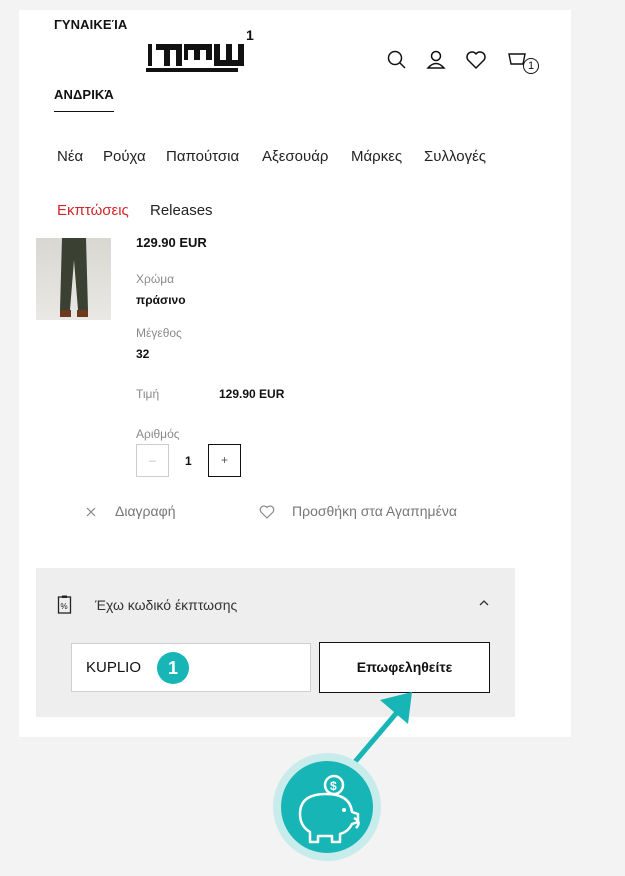 The image size is (625, 876). What do you see at coordinates (374, 511) in the screenshot?
I see `add-to-favorites-button: Προσθήκη στα Αγαπημένα` at bounding box center [374, 511].